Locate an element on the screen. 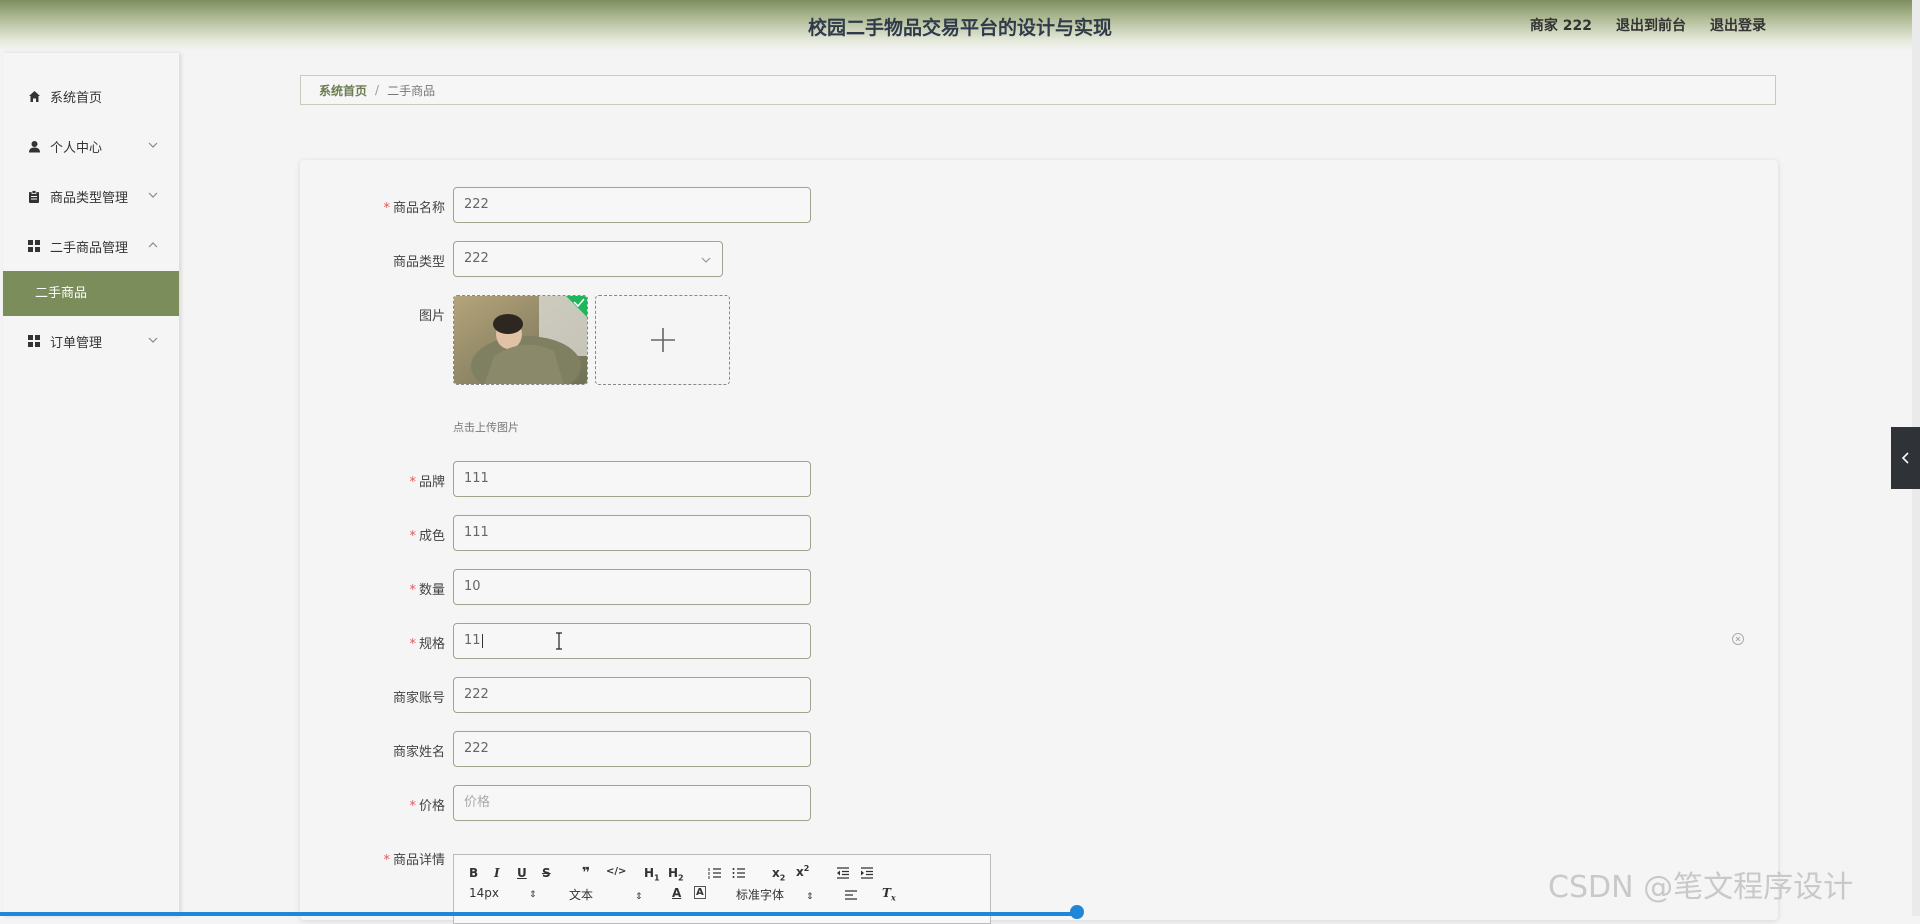 The image size is (1920, 924). sidebar-item-home: 系统首页 is located at coordinates (91, 96).